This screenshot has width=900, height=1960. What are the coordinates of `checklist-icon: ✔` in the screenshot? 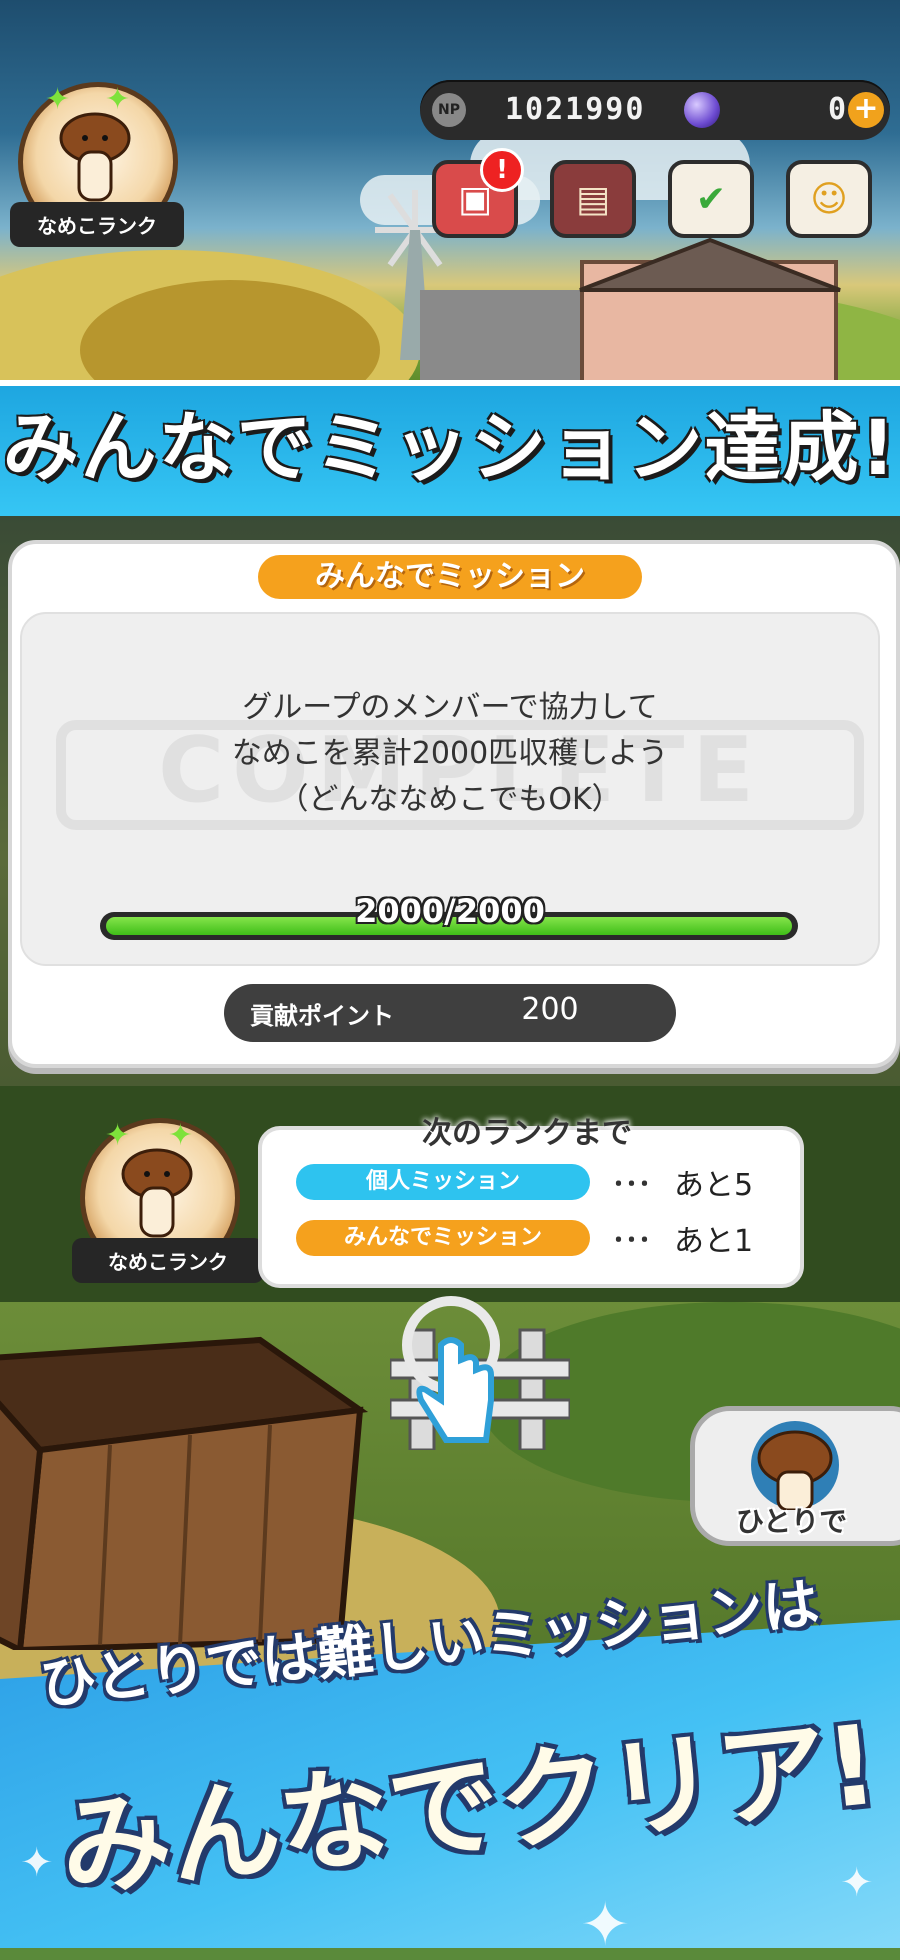 It's located at (711, 199).